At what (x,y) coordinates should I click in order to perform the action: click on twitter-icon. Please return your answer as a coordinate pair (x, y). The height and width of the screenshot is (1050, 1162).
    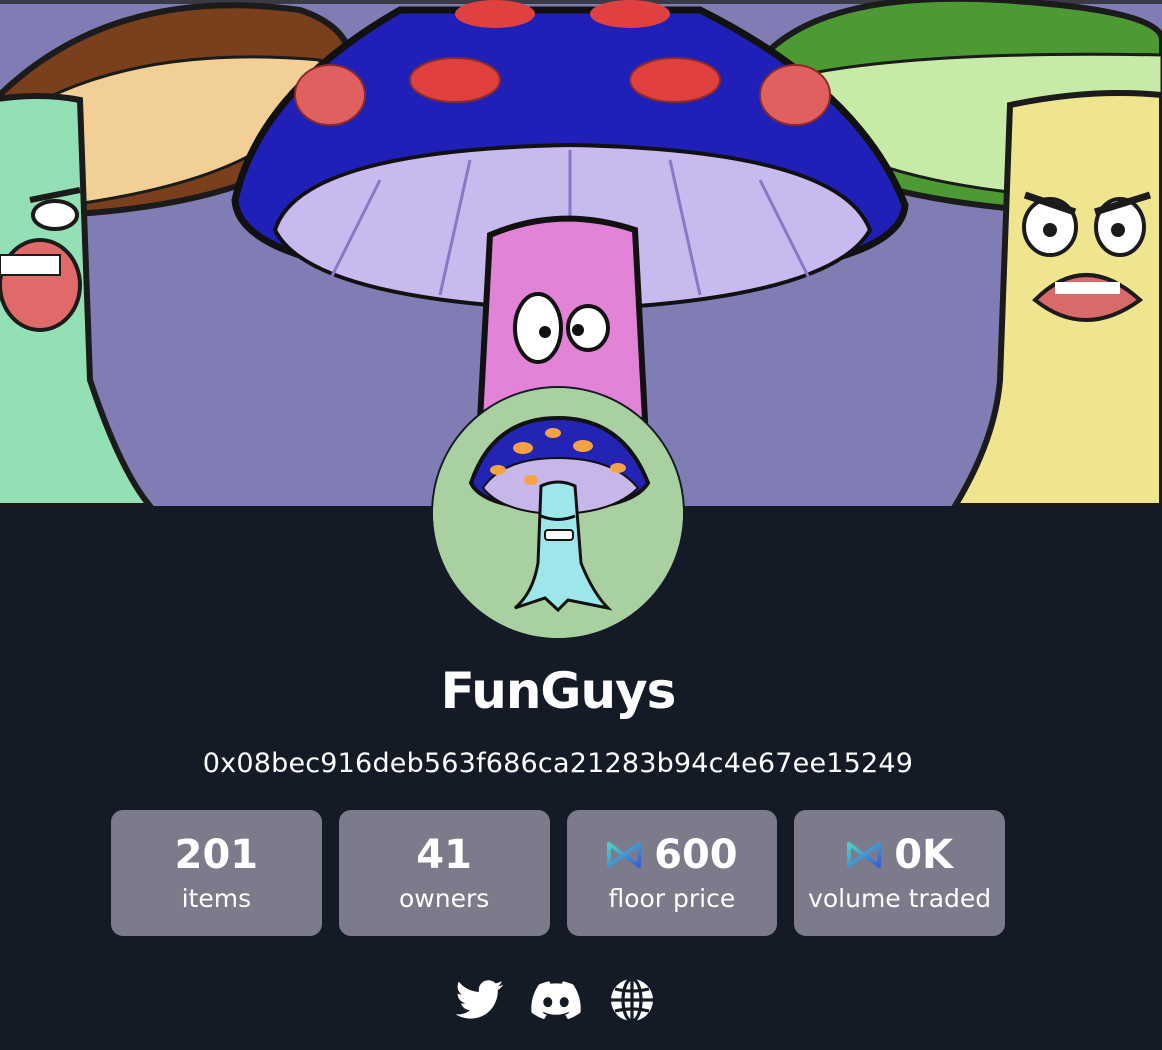
    Looking at the image, I should click on (480, 999).